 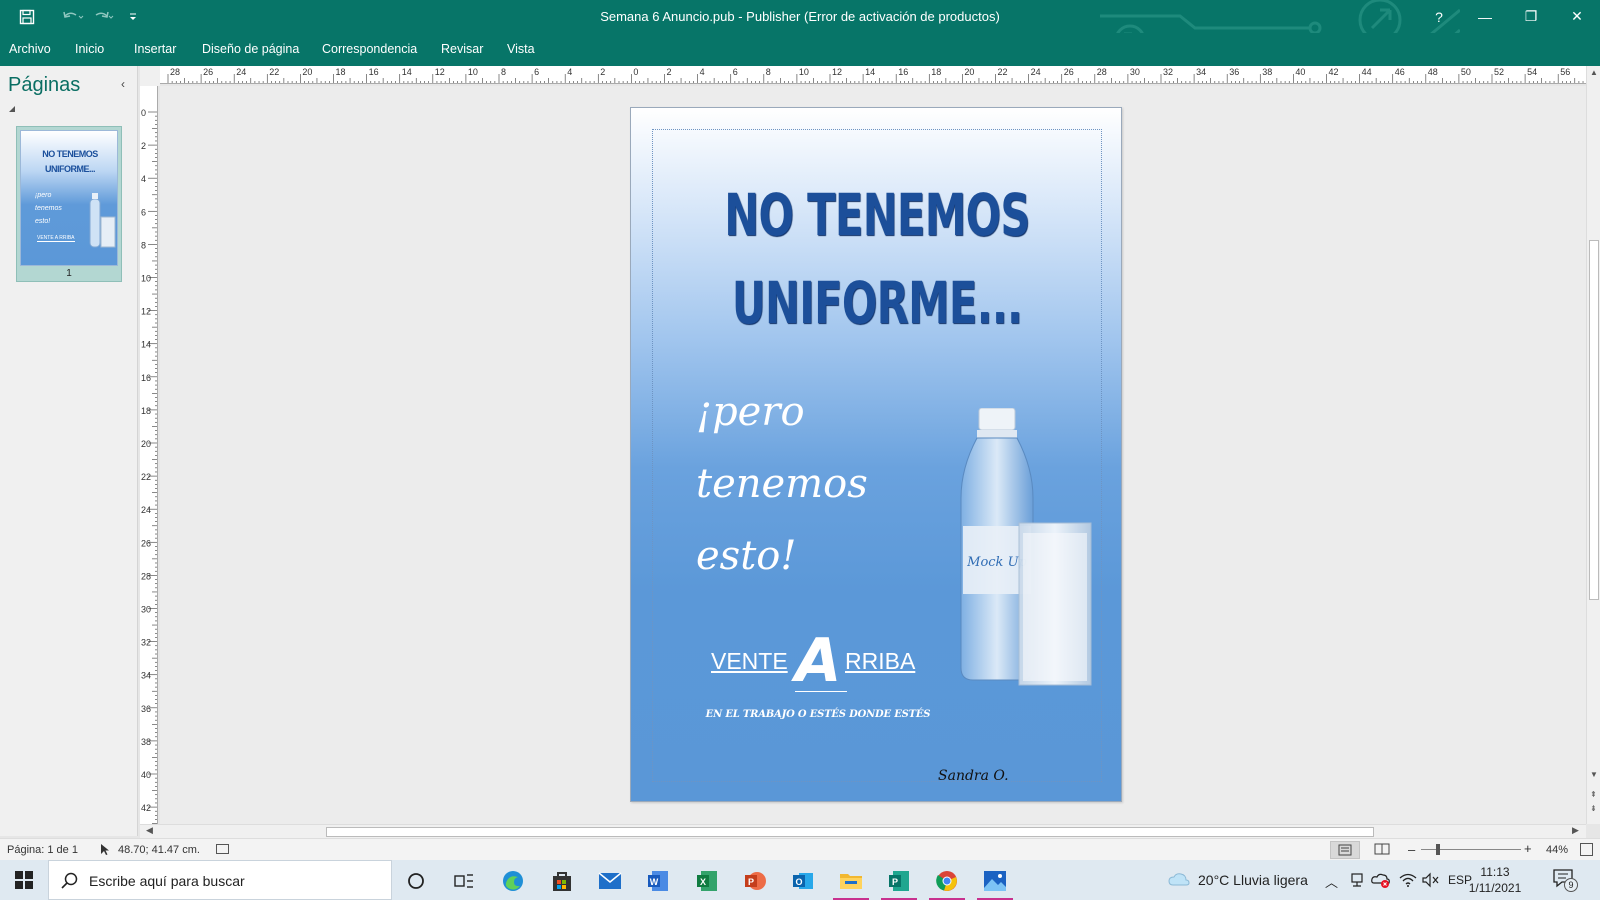 What do you see at coordinates (1577, 16) in the screenshot?
I see `close-button: ✕` at bounding box center [1577, 16].